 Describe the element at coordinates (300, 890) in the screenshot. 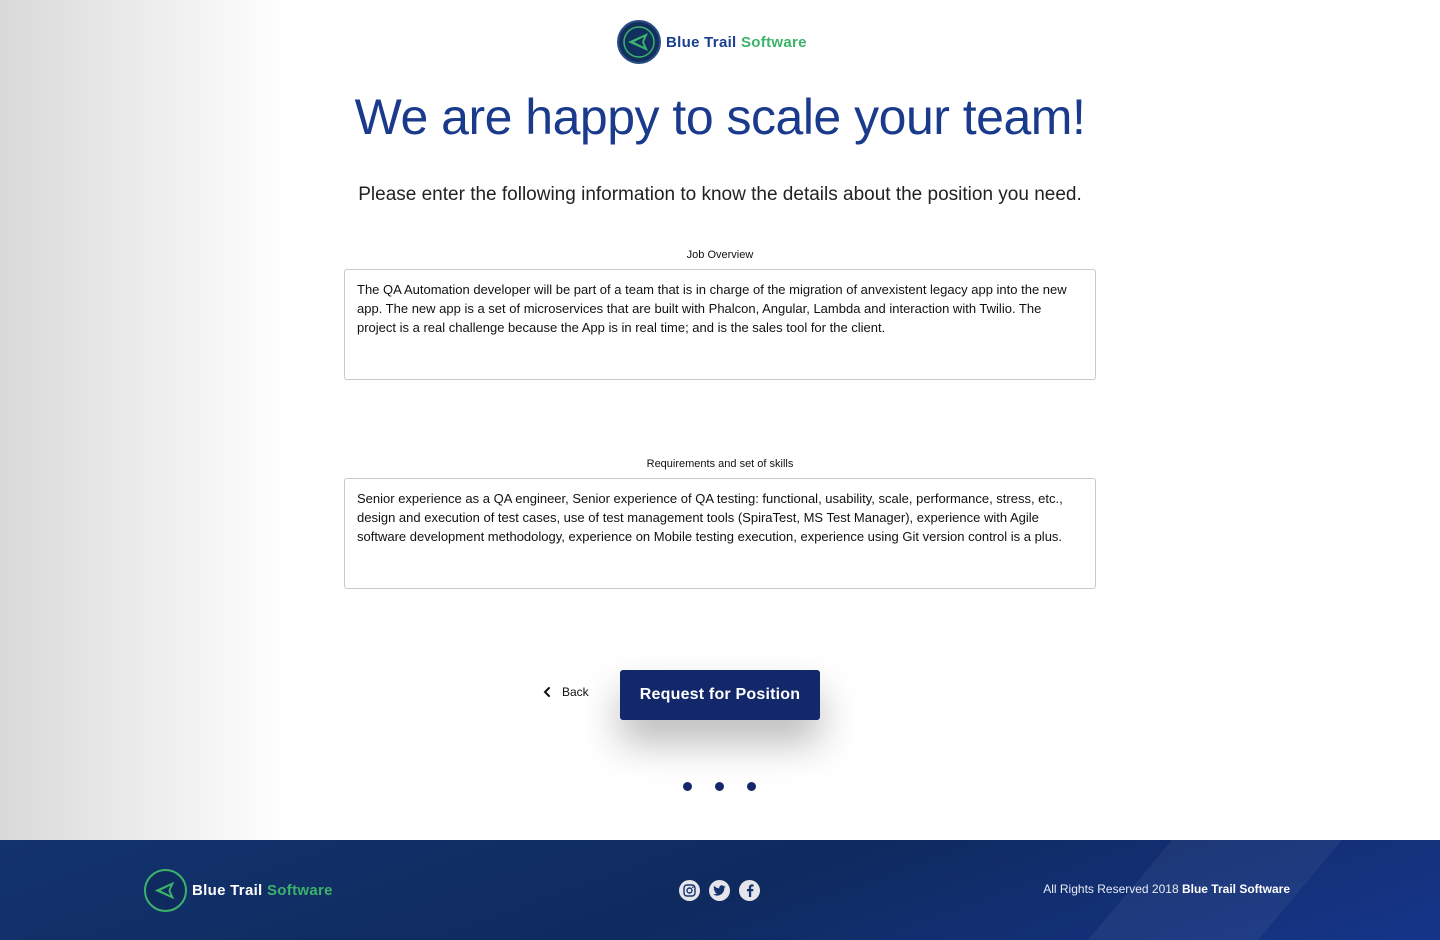

I see `footer-brand-secondary: Software` at that location.